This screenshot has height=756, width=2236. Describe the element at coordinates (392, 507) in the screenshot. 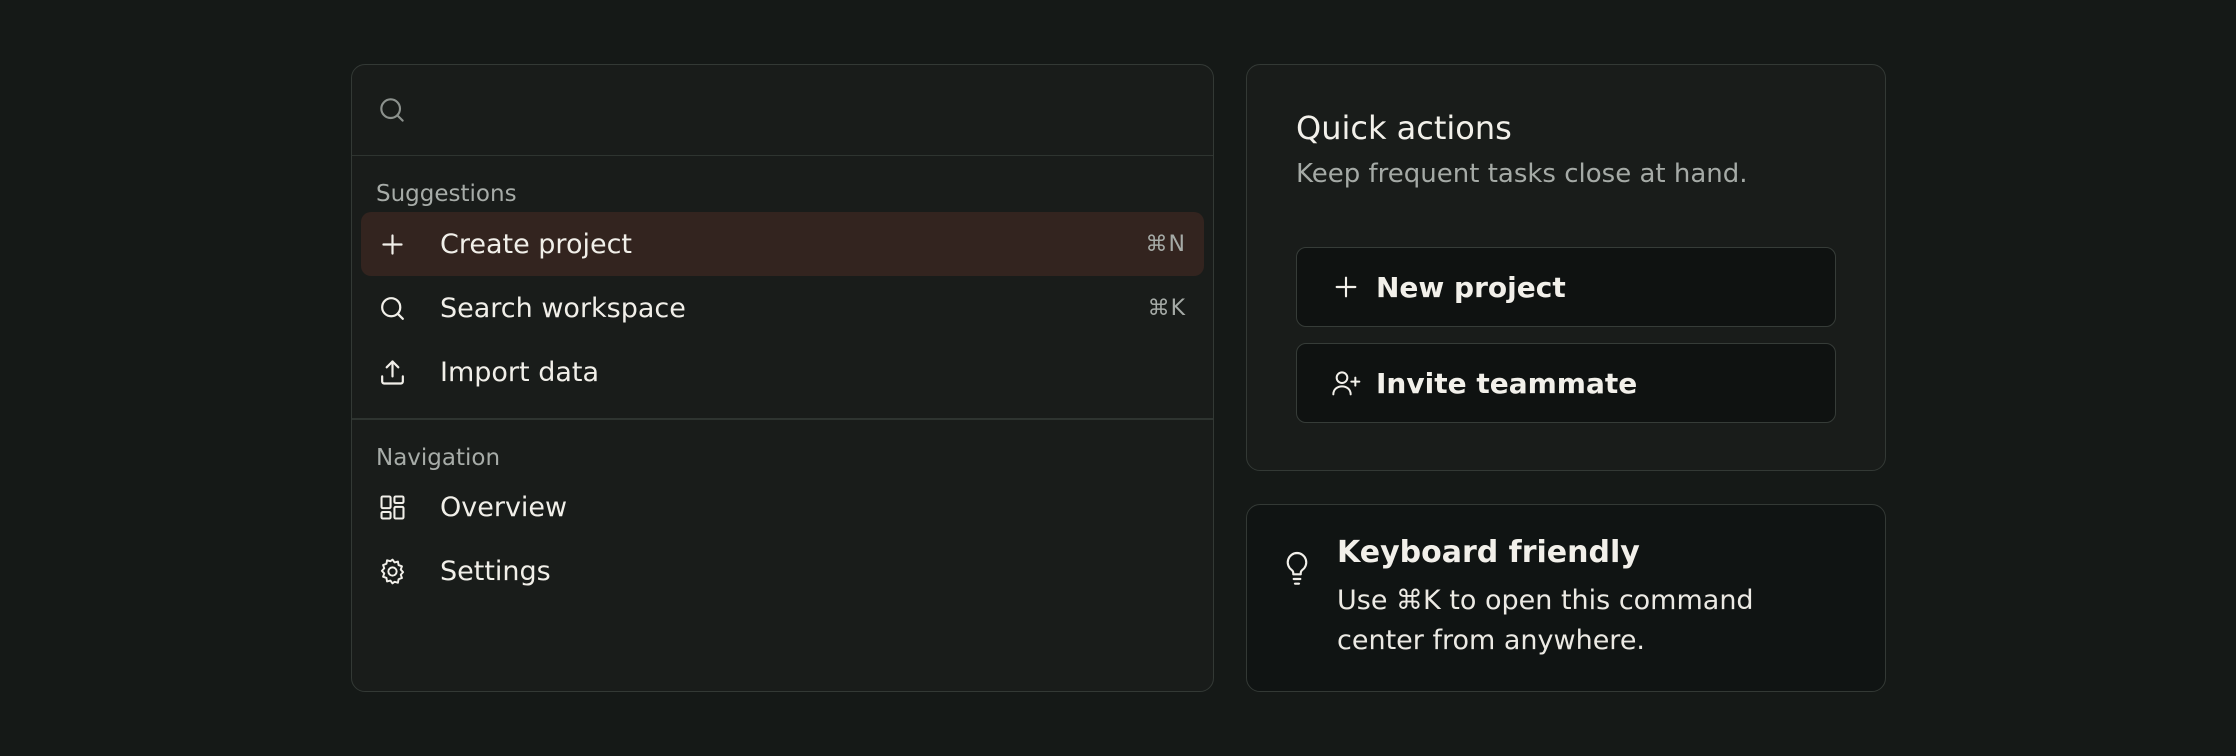

I see `dashboard-icon` at that location.